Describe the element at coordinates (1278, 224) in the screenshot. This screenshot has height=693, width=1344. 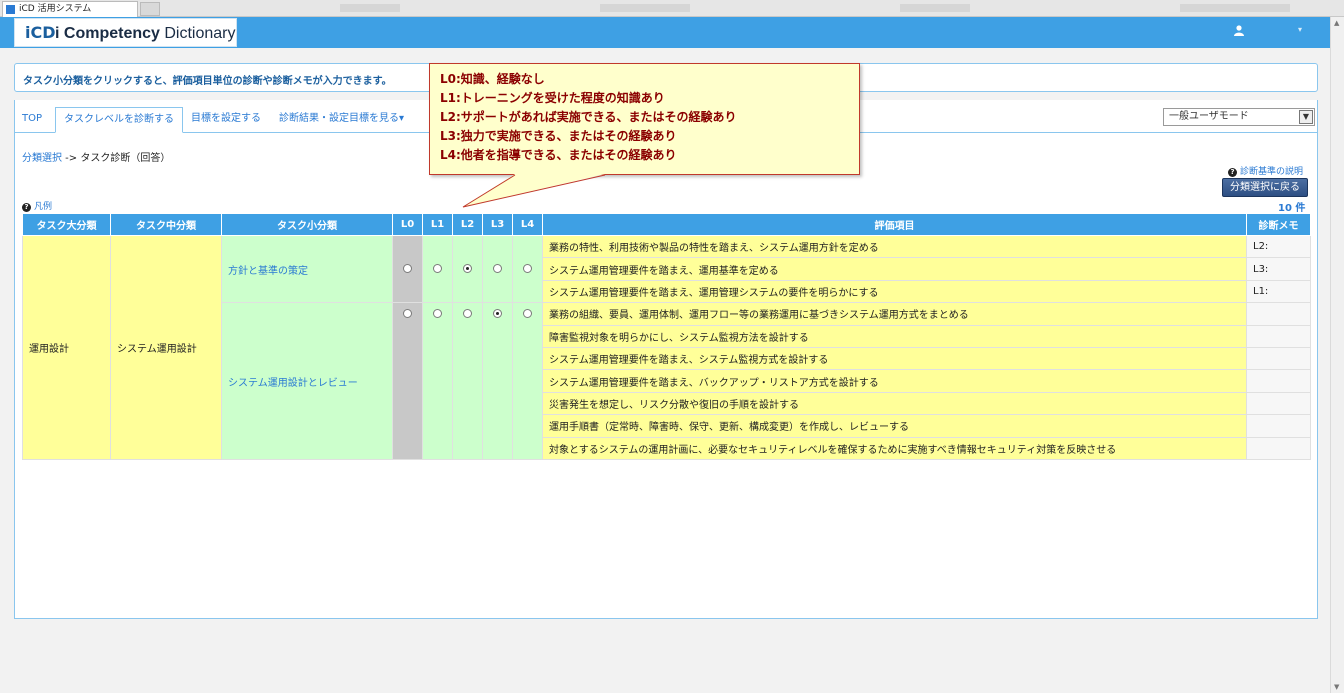
I see `header-diagnosis-memo: 診断メモ` at that location.